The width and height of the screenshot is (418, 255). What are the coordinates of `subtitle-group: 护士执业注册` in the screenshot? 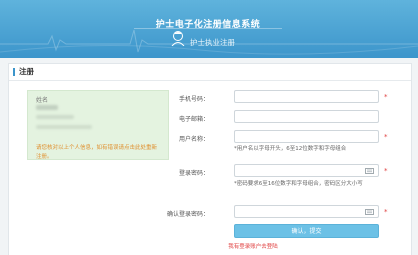 It's located at (210, 41).